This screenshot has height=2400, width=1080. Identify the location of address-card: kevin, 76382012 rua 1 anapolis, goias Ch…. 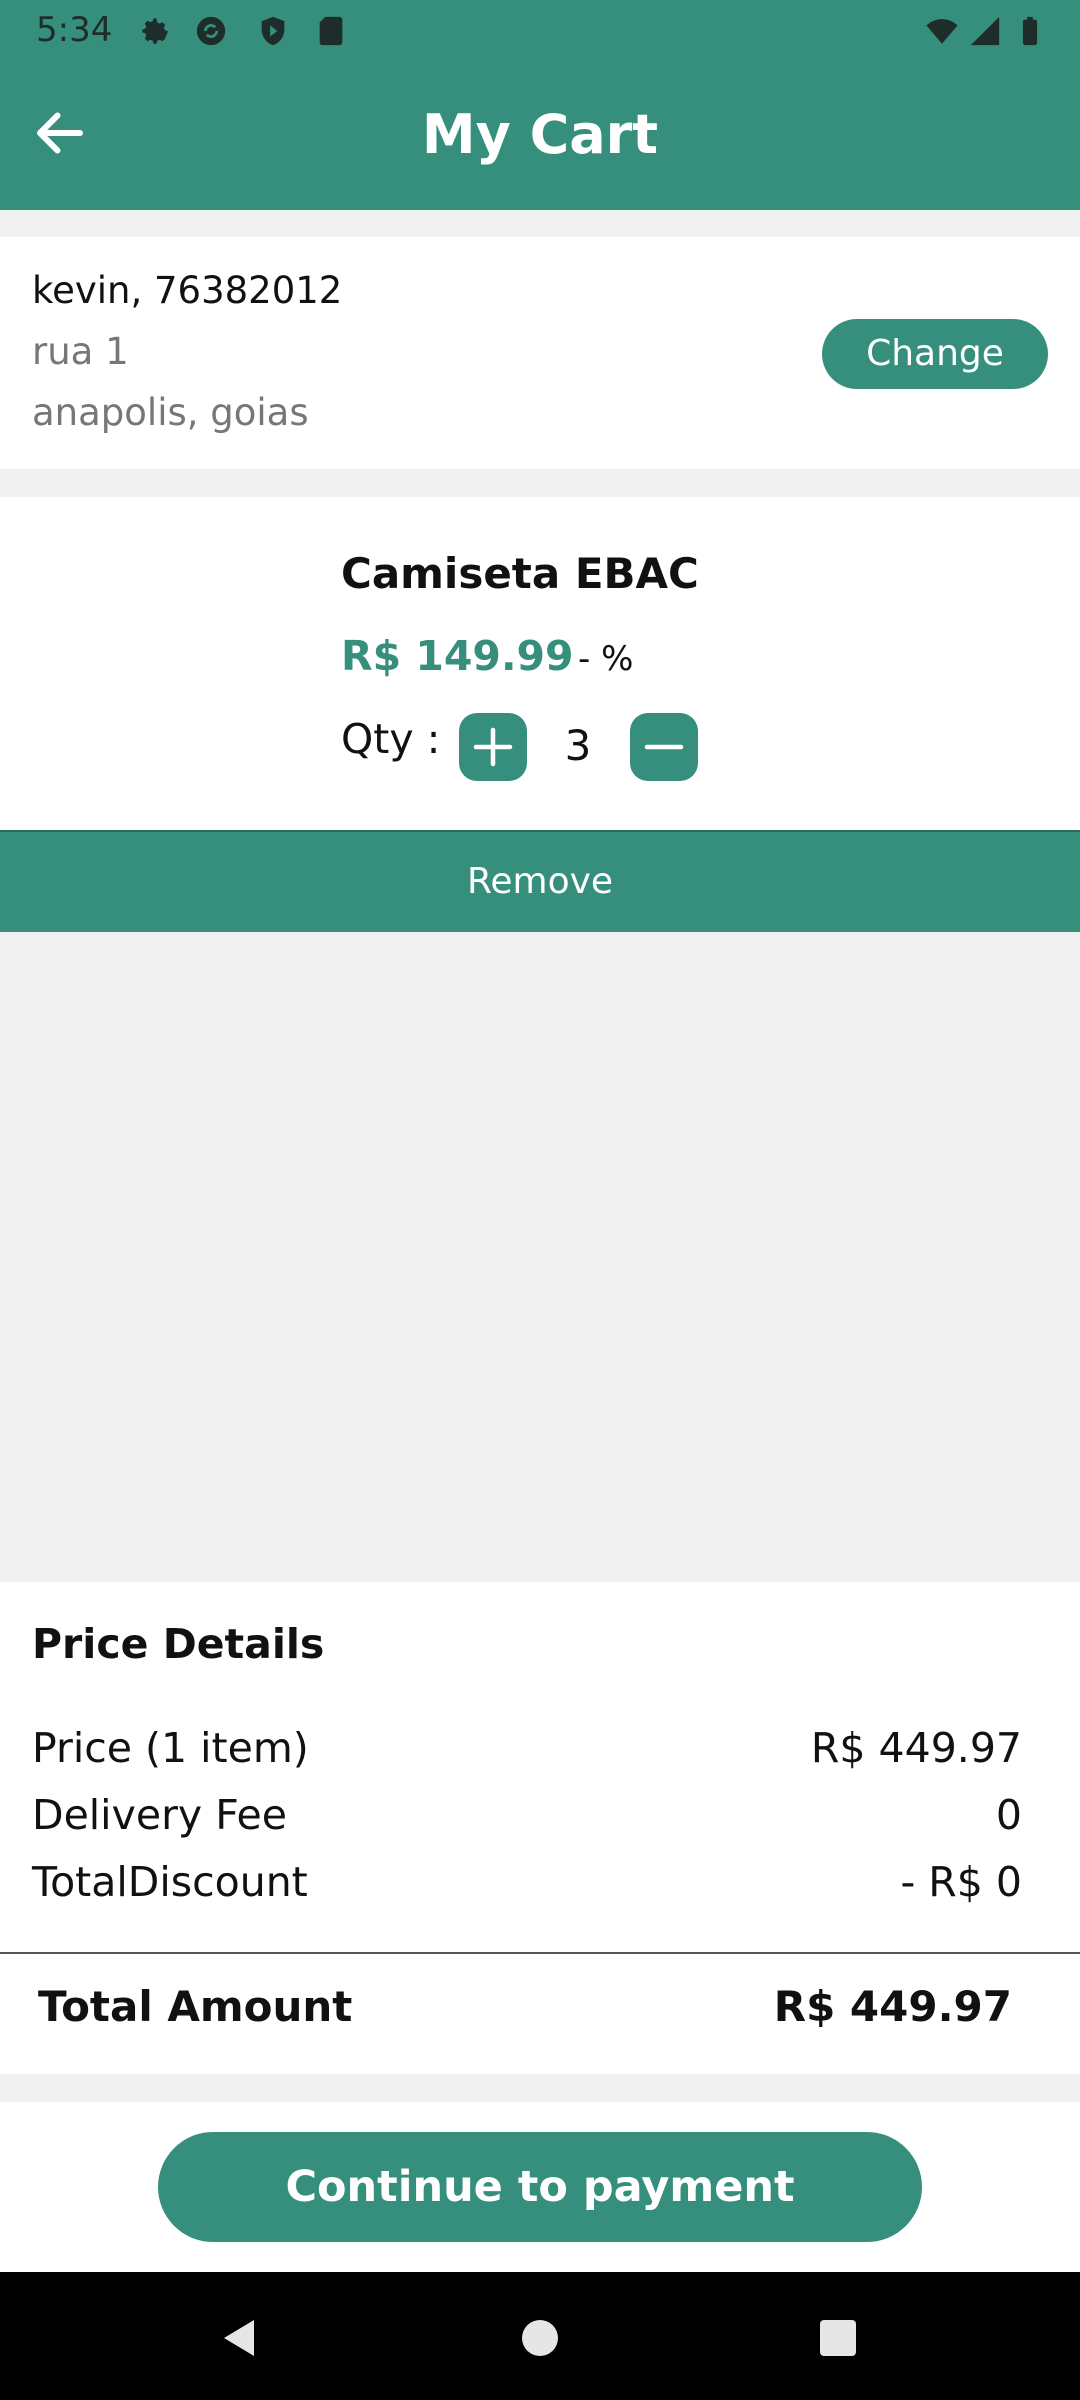
(540, 353).